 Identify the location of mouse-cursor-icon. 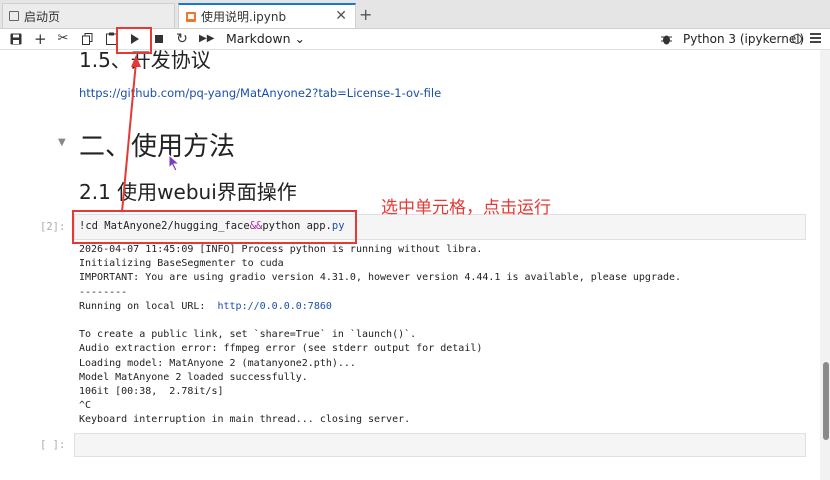
(174, 163).